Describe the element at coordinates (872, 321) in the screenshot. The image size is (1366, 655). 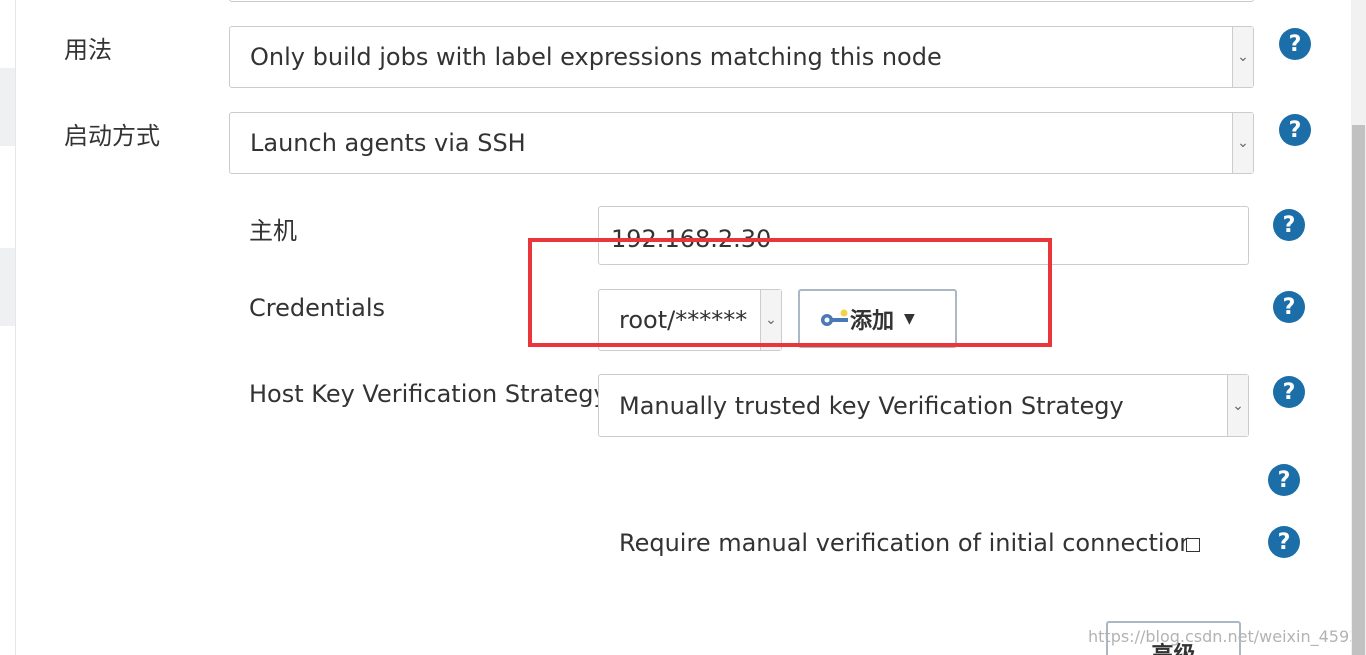
I see `add-credentials-button-label: 添加` at that location.